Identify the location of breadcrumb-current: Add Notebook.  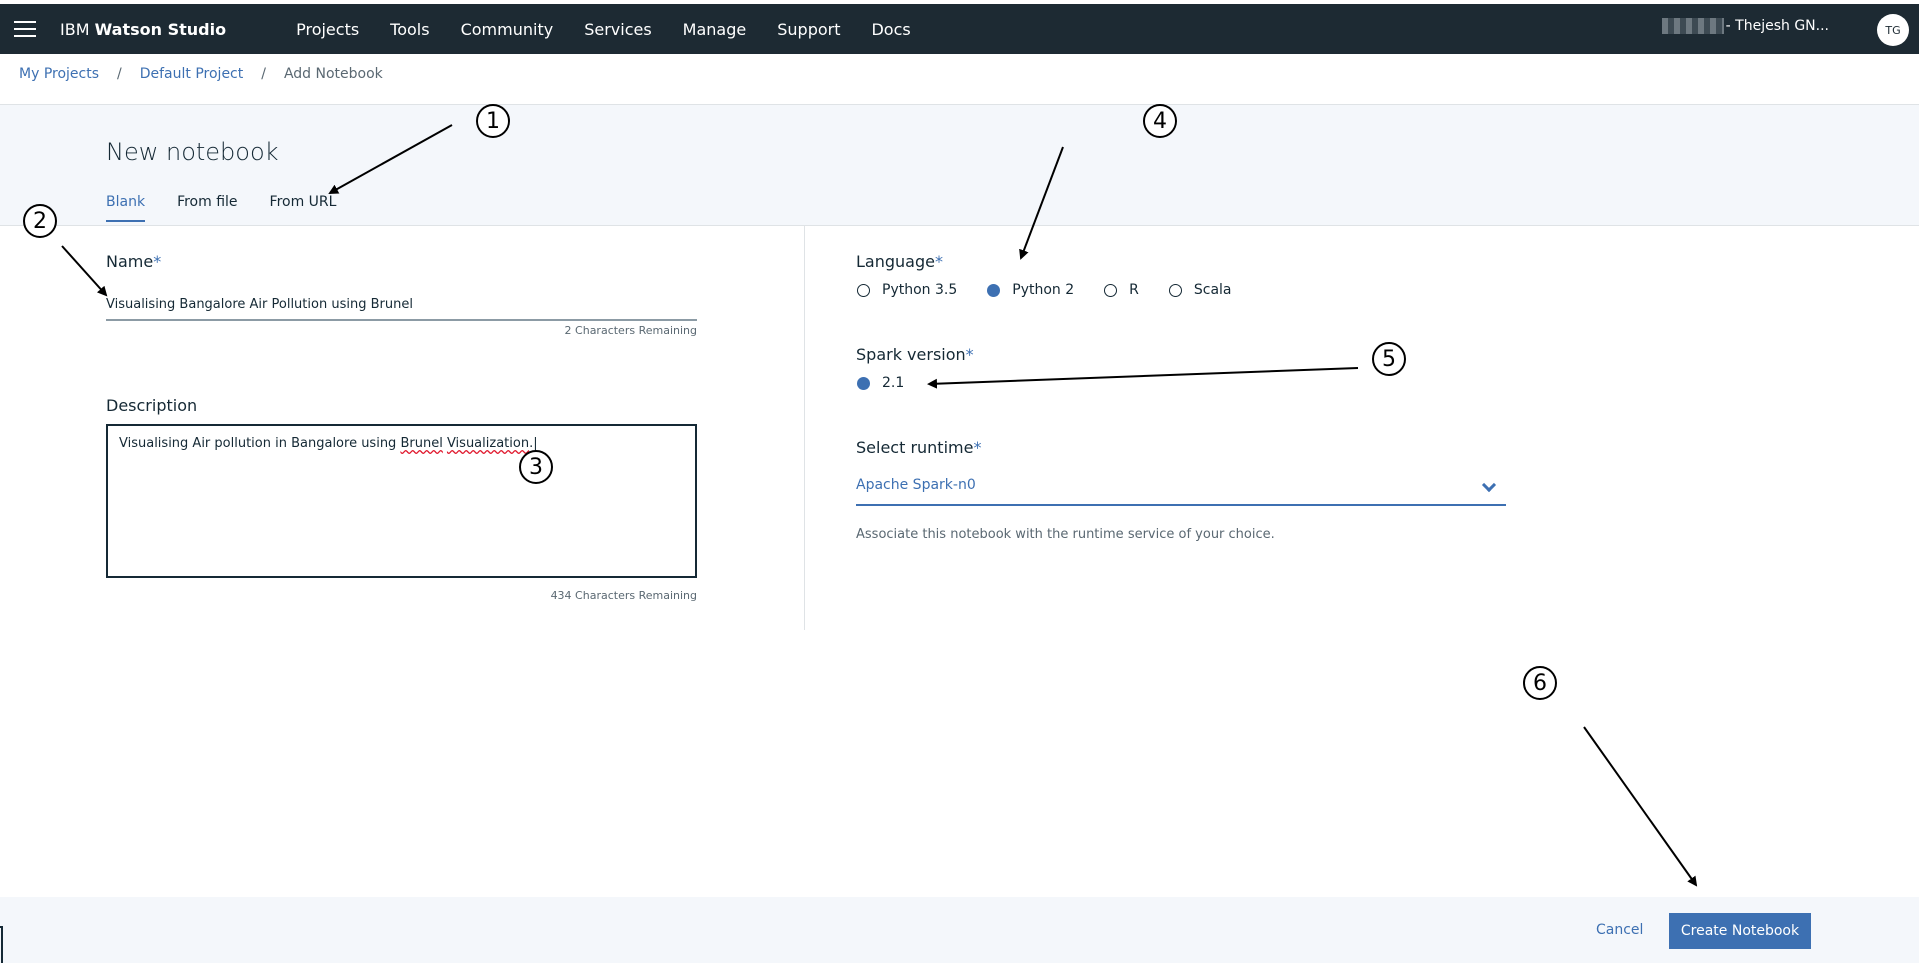
(333, 74).